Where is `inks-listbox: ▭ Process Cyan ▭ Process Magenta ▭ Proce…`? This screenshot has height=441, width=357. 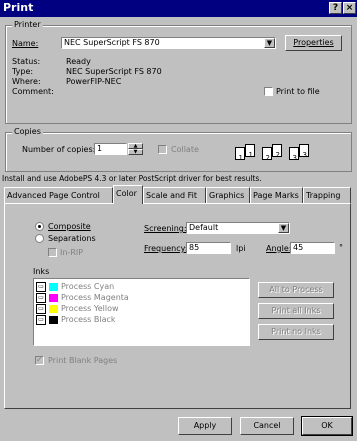 inks-listbox: ▭ Process Cyan ▭ Process Magenta ▭ Proce… is located at coordinates (141, 312).